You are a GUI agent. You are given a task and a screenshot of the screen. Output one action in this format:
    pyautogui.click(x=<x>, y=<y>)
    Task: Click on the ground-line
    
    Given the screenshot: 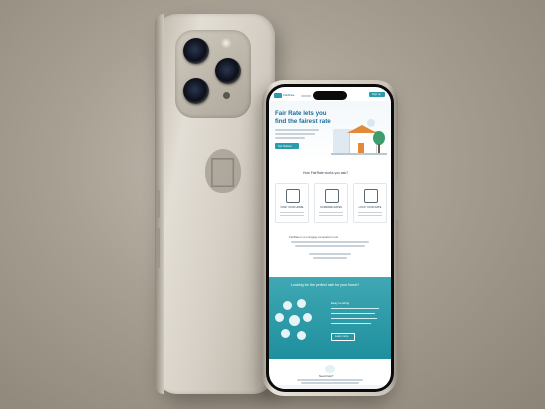 What is the action you would take?
    pyautogui.click(x=359, y=154)
    